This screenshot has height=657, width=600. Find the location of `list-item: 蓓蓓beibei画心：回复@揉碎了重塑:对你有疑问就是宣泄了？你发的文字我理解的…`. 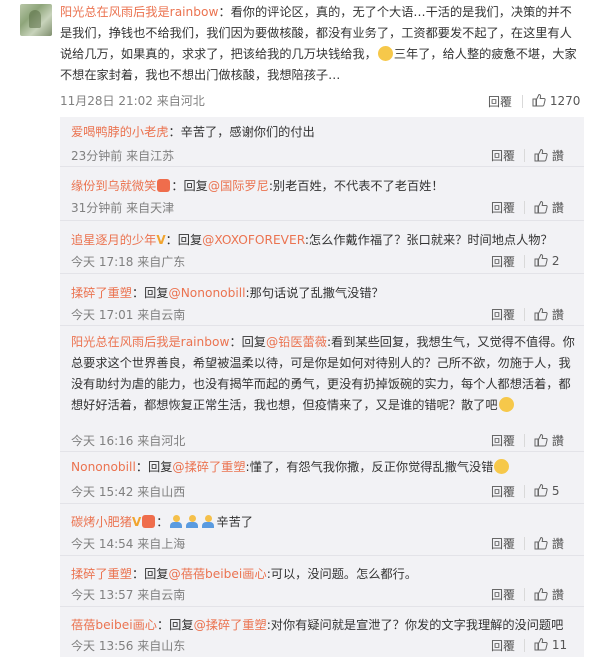

list-item: 蓓蓓beibei画心：回复@揉碎了重塑:对你有疑问就是宣泄了？你发的文字我理解的… is located at coordinates (322, 632).